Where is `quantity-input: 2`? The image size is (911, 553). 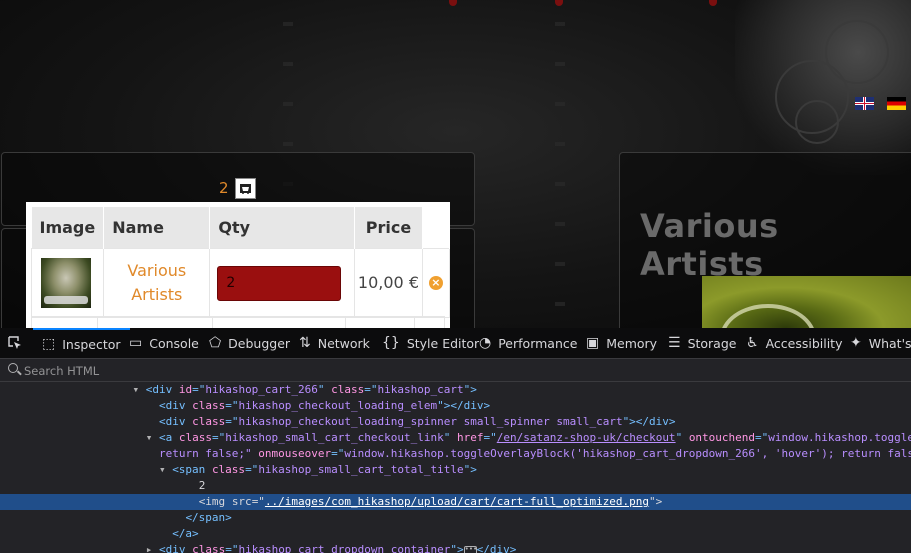
quantity-input: 2 is located at coordinates (279, 283).